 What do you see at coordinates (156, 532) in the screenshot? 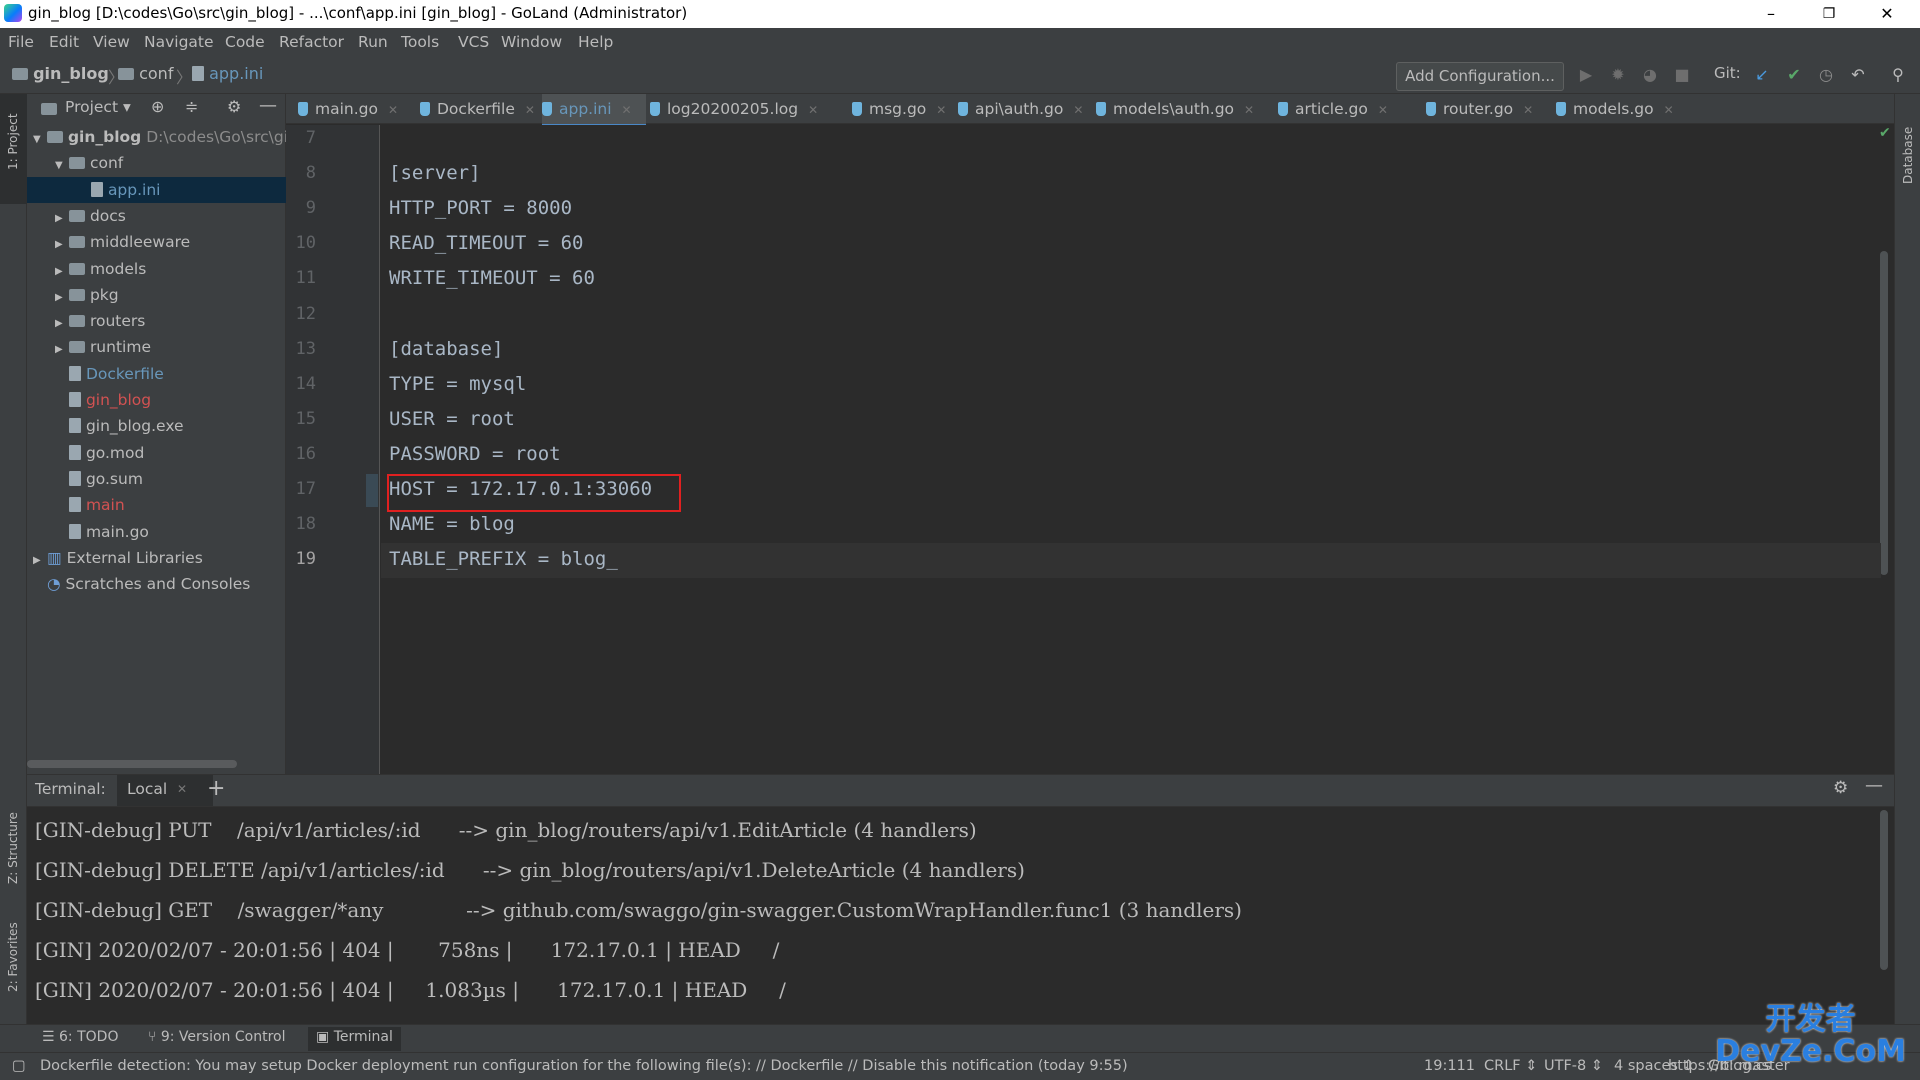
I see `tree-item-main-go: main.go` at bounding box center [156, 532].